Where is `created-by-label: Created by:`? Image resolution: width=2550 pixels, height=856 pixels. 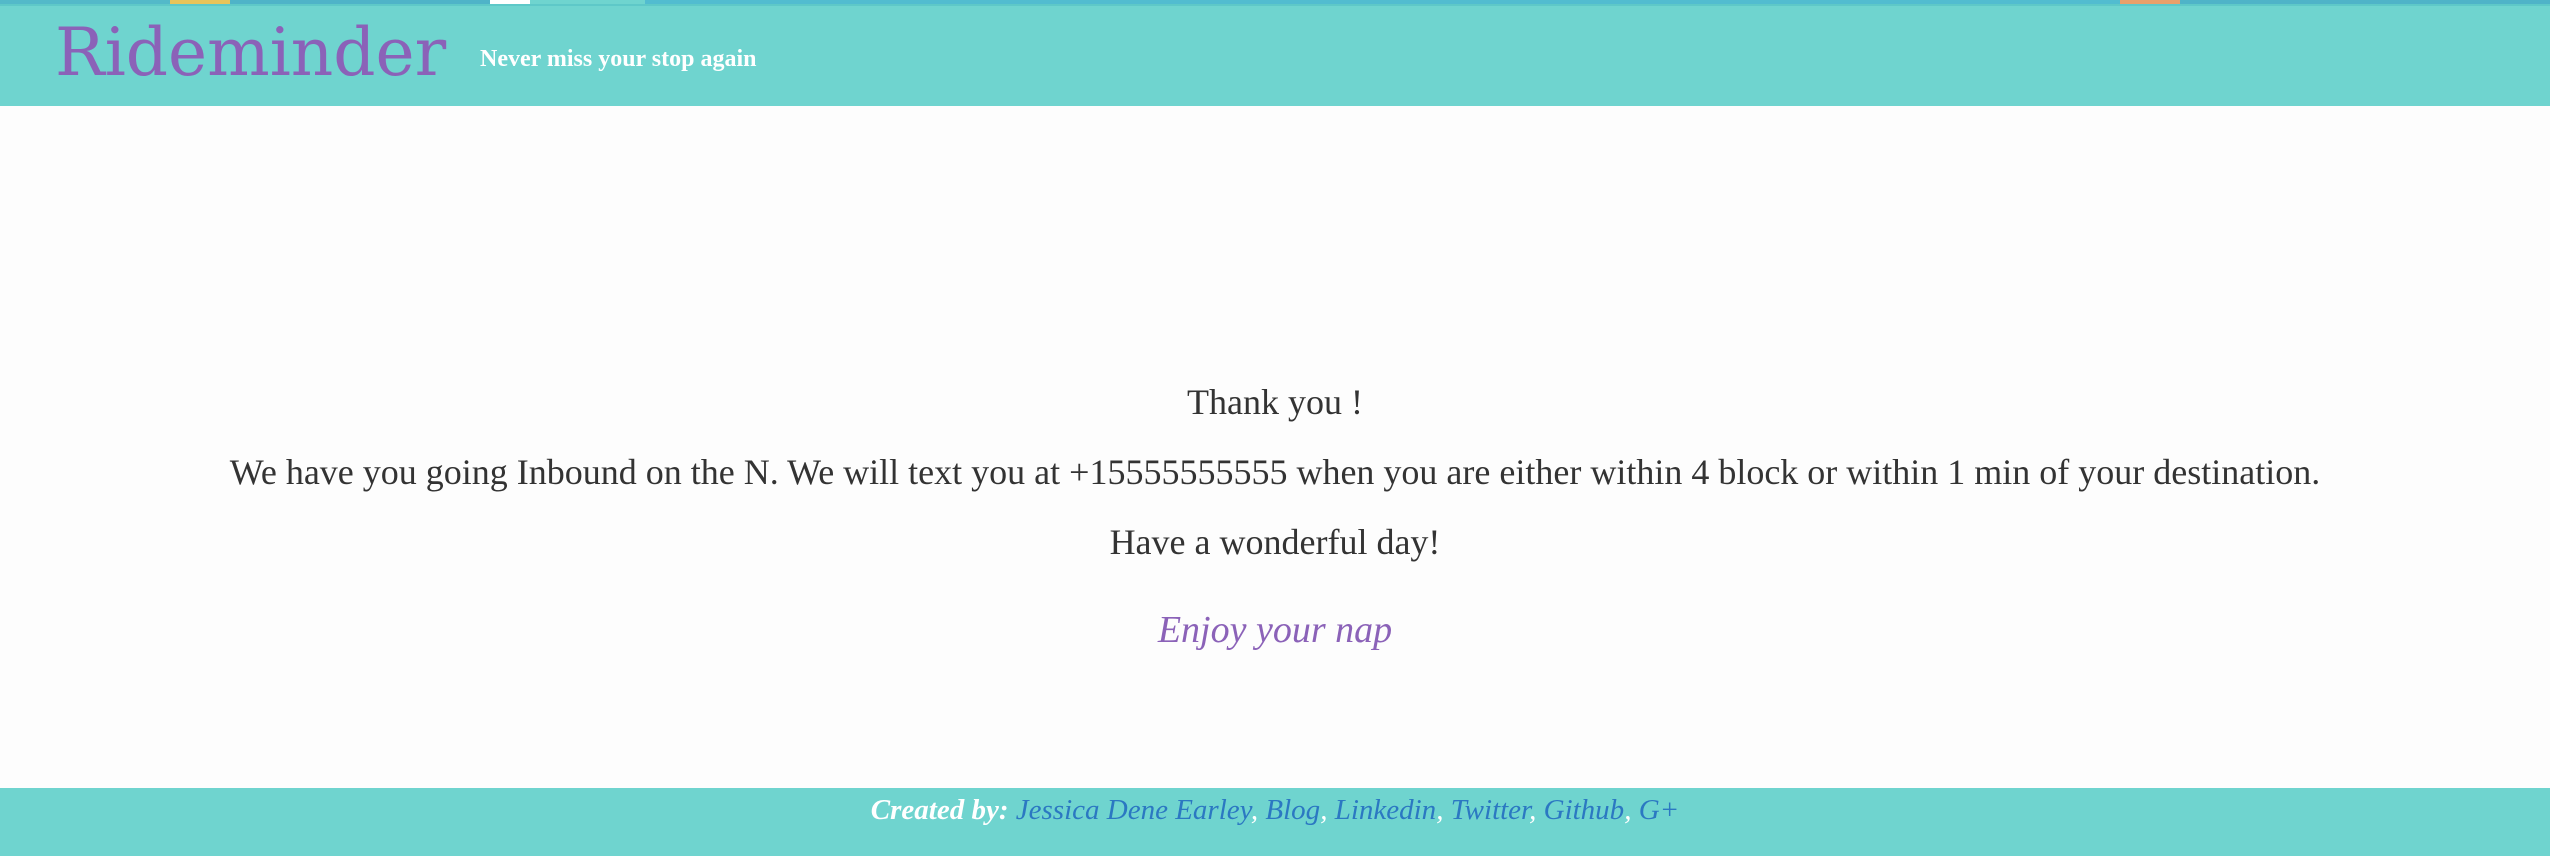
created-by-label: Created by: is located at coordinates (939, 810).